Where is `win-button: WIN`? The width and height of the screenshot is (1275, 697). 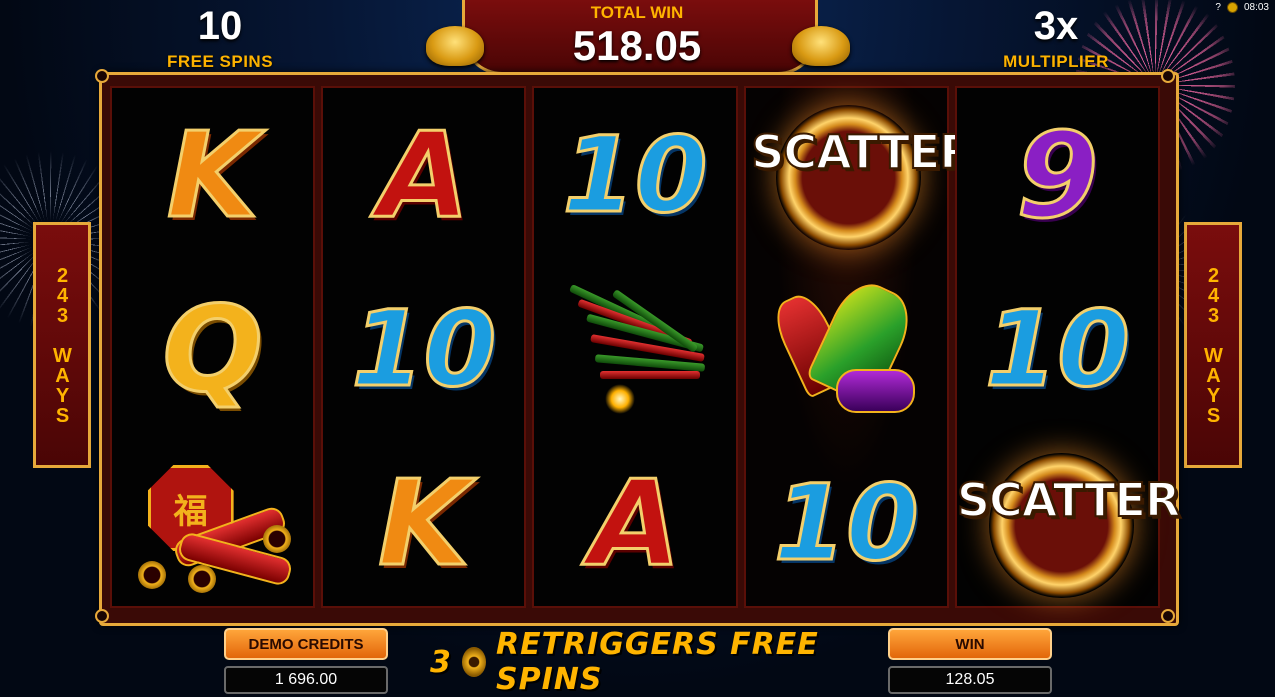 win-button: WIN is located at coordinates (970, 644).